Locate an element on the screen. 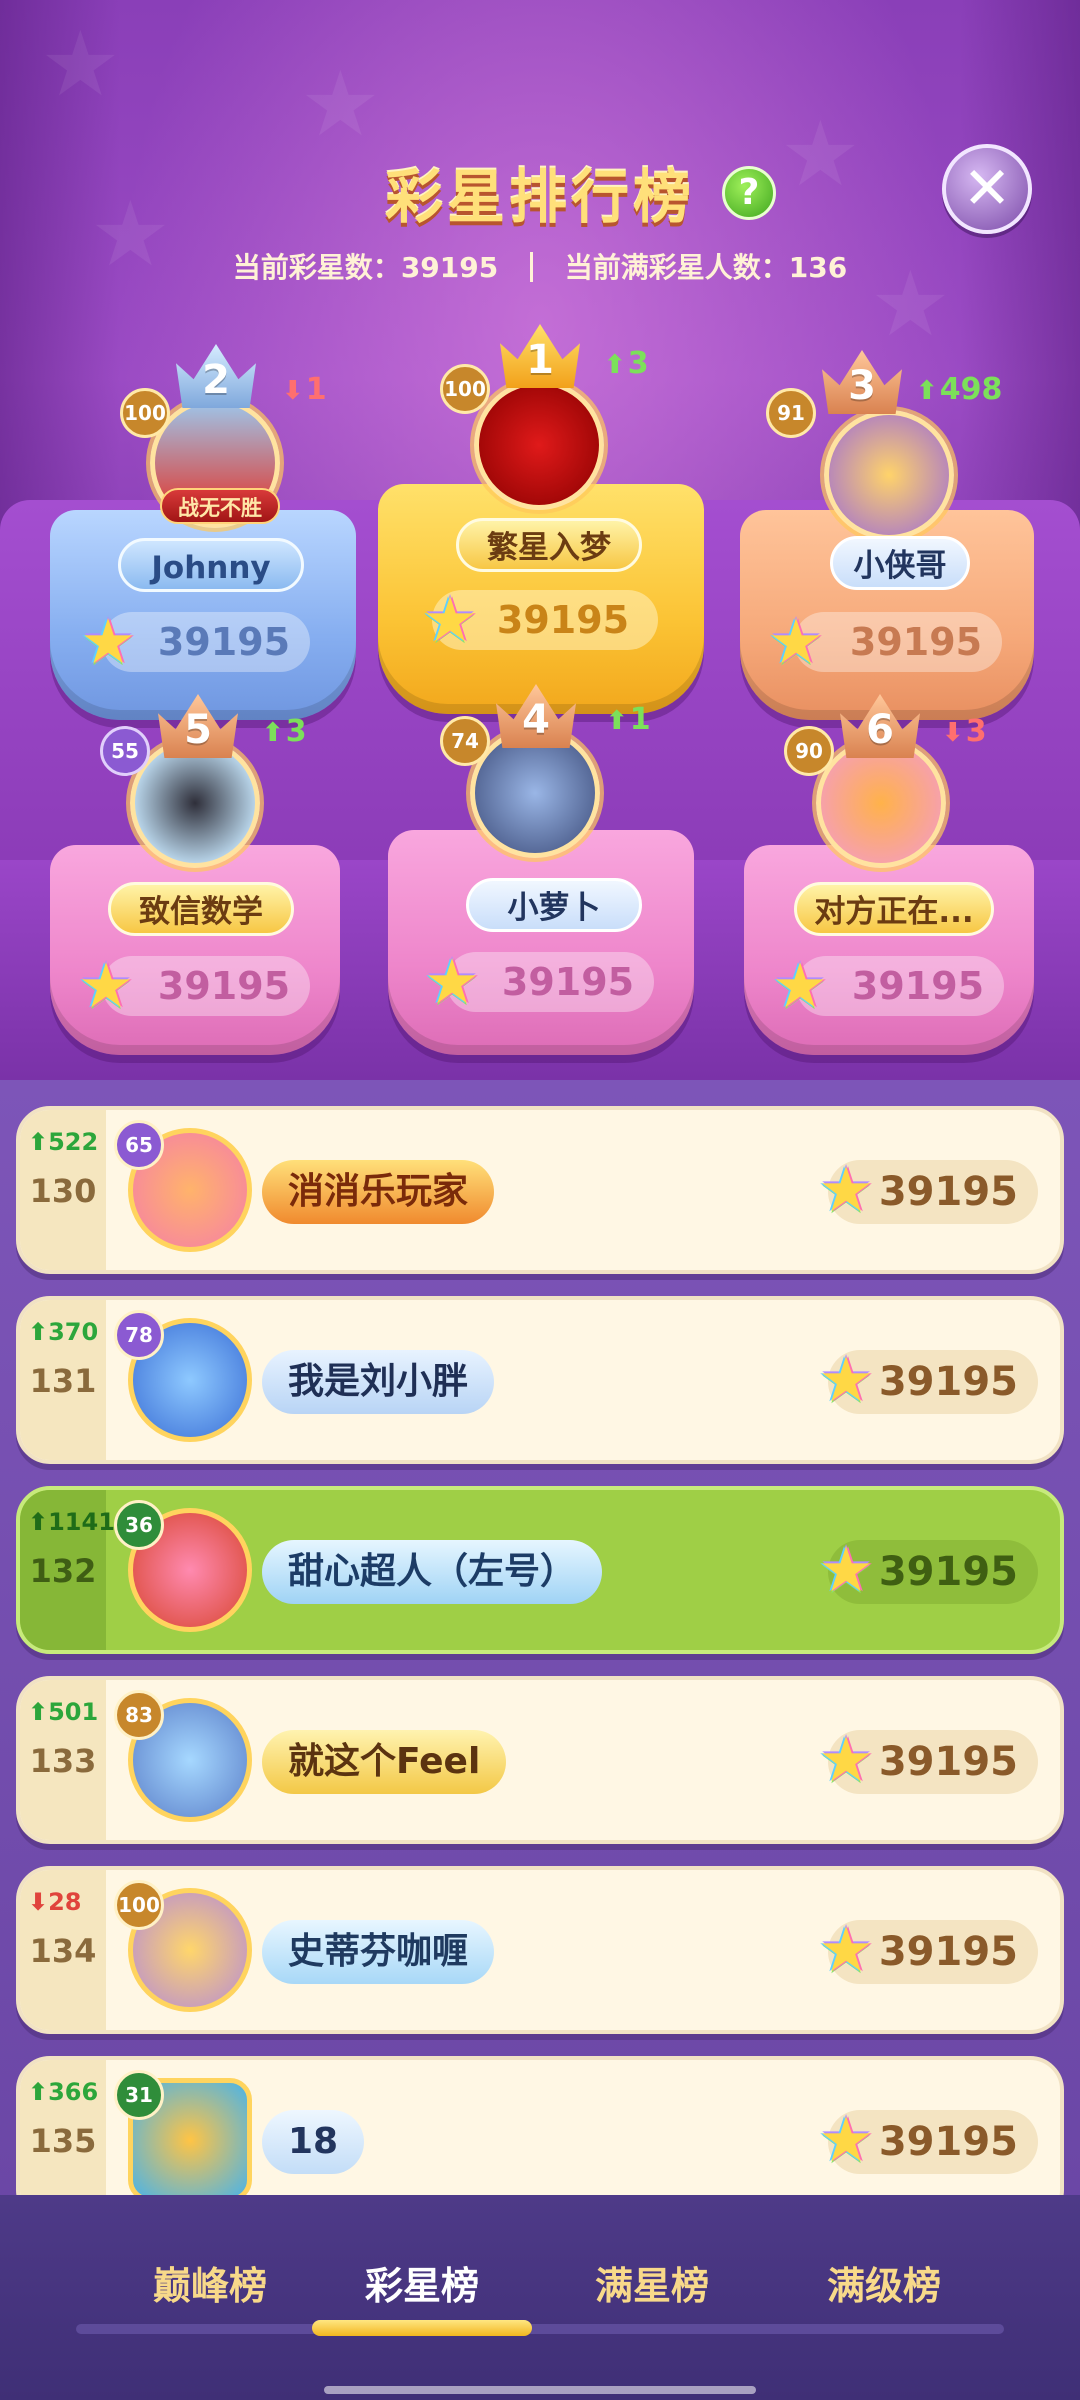  tab-fullstar: 满星榜 is located at coordinates (652, 2282).